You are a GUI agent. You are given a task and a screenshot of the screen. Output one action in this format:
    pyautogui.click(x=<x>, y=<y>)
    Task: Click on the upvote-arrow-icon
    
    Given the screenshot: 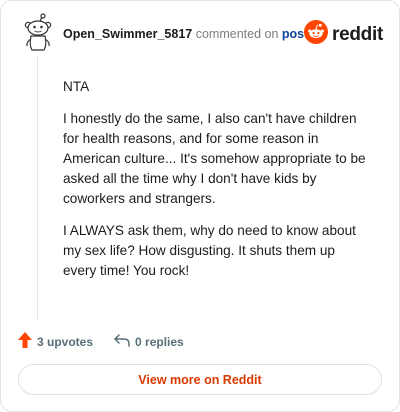 What is the action you would take?
    pyautogui.click(x=25, y=341)
    